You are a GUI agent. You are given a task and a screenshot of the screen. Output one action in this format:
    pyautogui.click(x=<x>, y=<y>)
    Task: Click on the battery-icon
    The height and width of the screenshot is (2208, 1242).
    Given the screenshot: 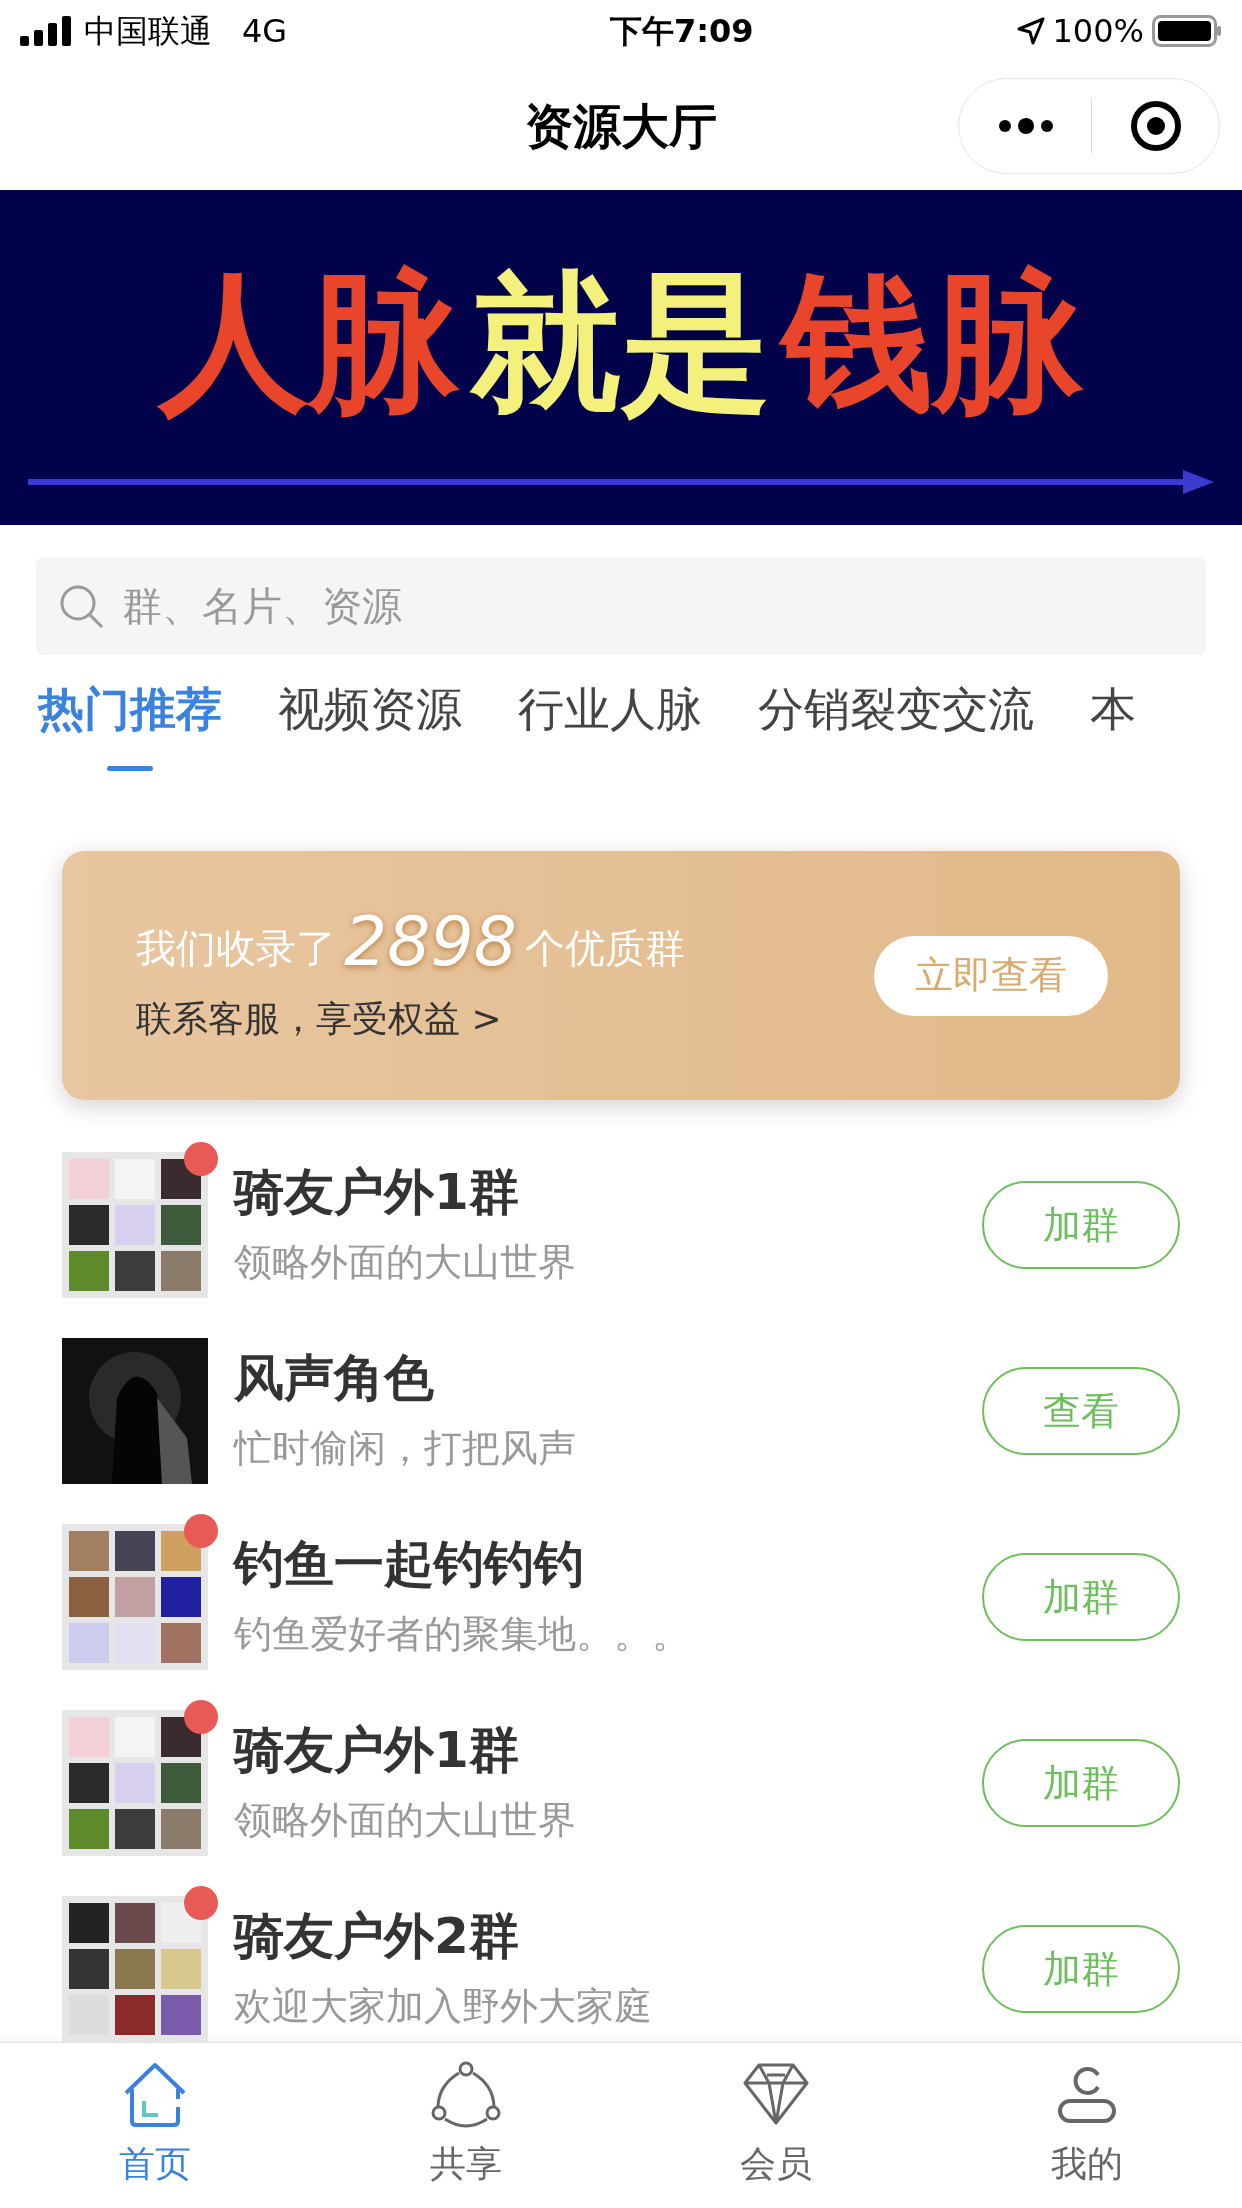 What is the action you would take?
    pyautogui.click(x=1187, y=31)
    